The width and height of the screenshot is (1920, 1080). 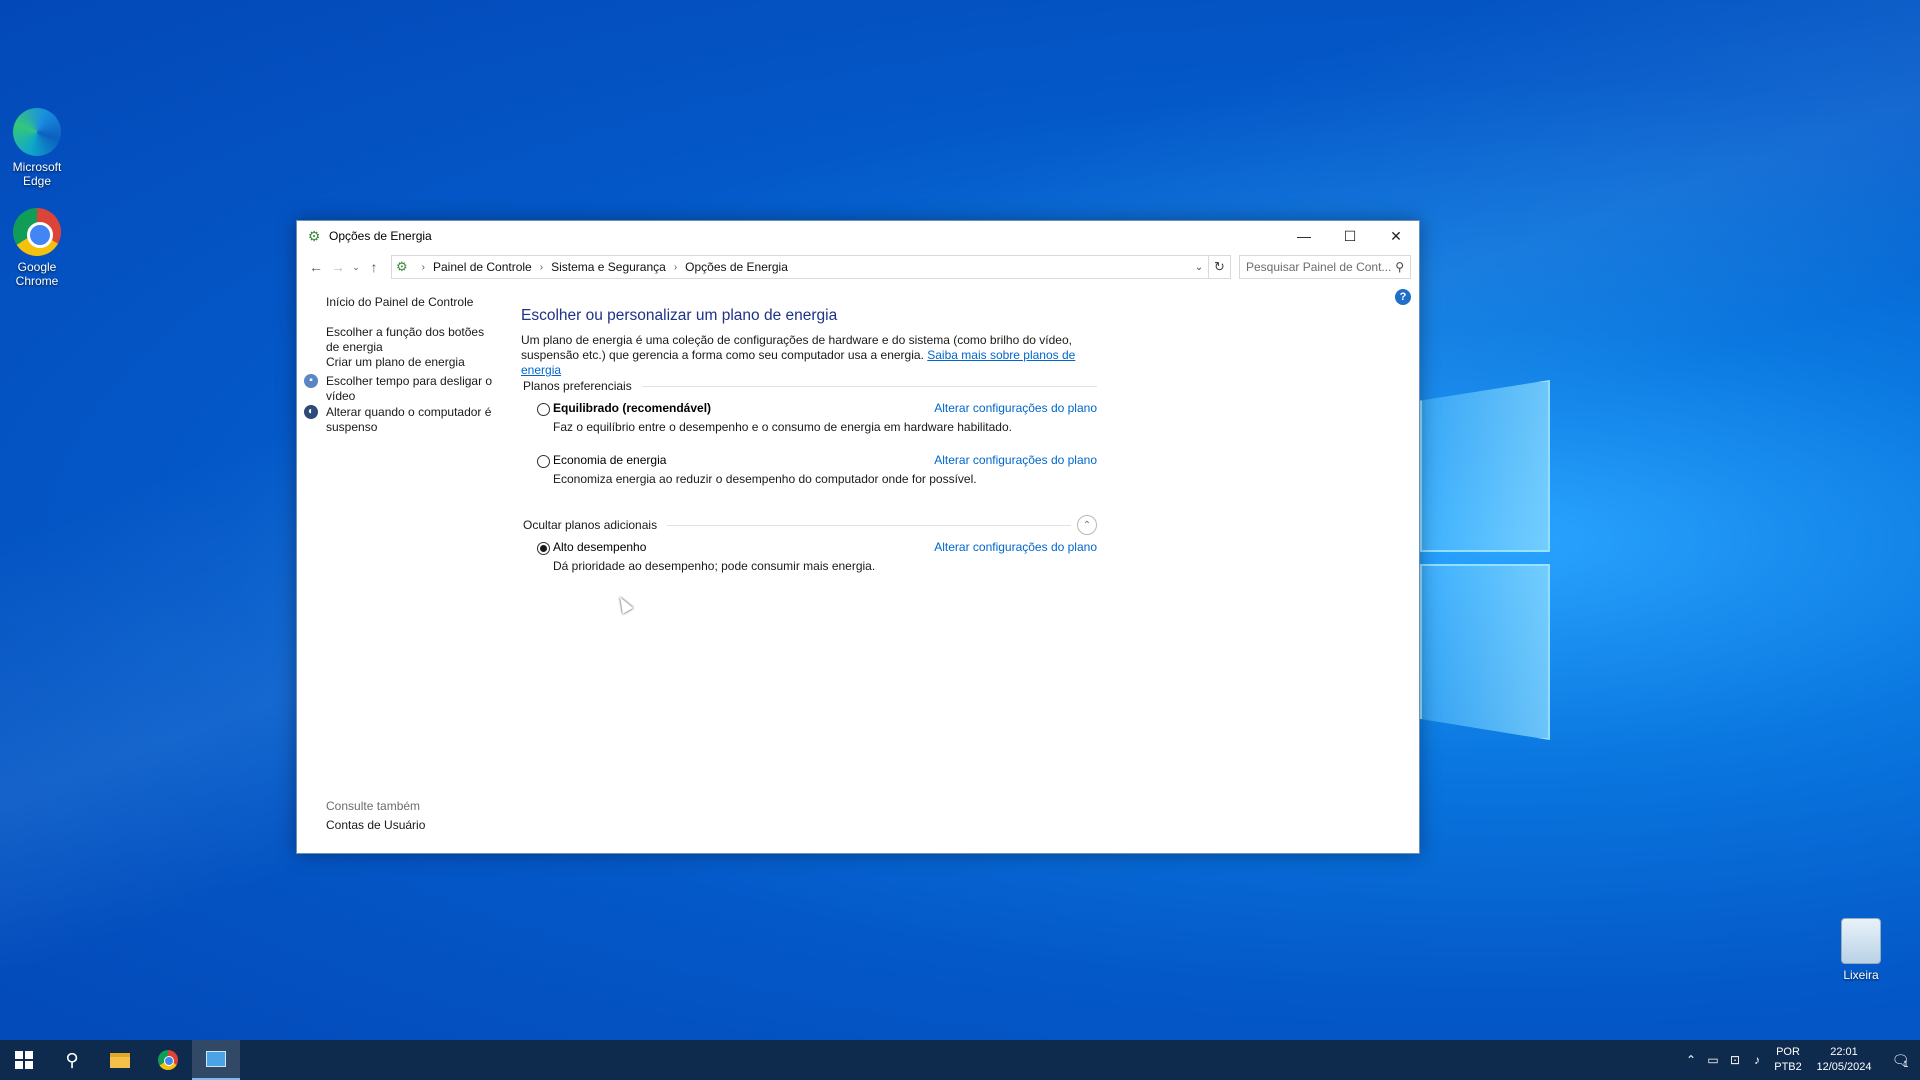 I want to click on taskbar: ⚲ ⌃ ▭ ⊡ ♪ POR PTB2 22:01 12/05/2024 🗨 1, so click(x=960, y=1060).